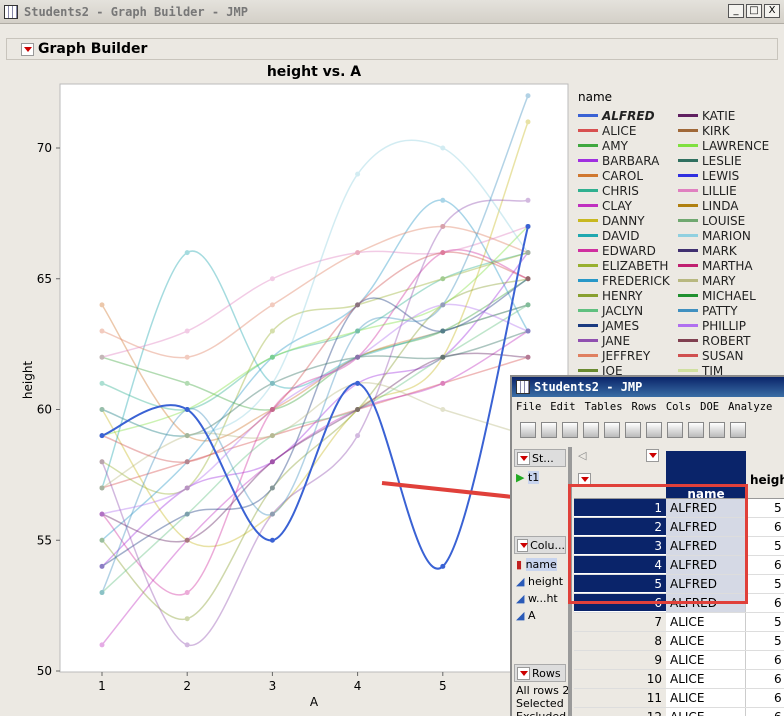 The height and width of the screenshot is (716, 784). I want to click on legend-label: MICHAEL, so click(729, 295).